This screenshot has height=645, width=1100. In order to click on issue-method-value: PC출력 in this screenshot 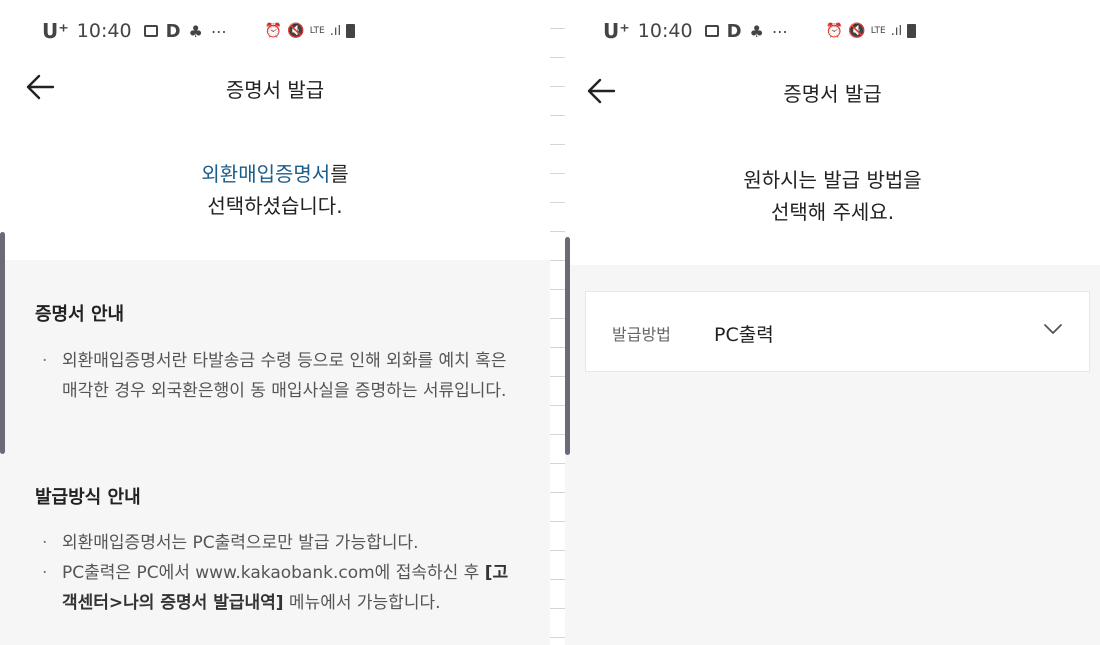, I will do `click(744, 335)`.